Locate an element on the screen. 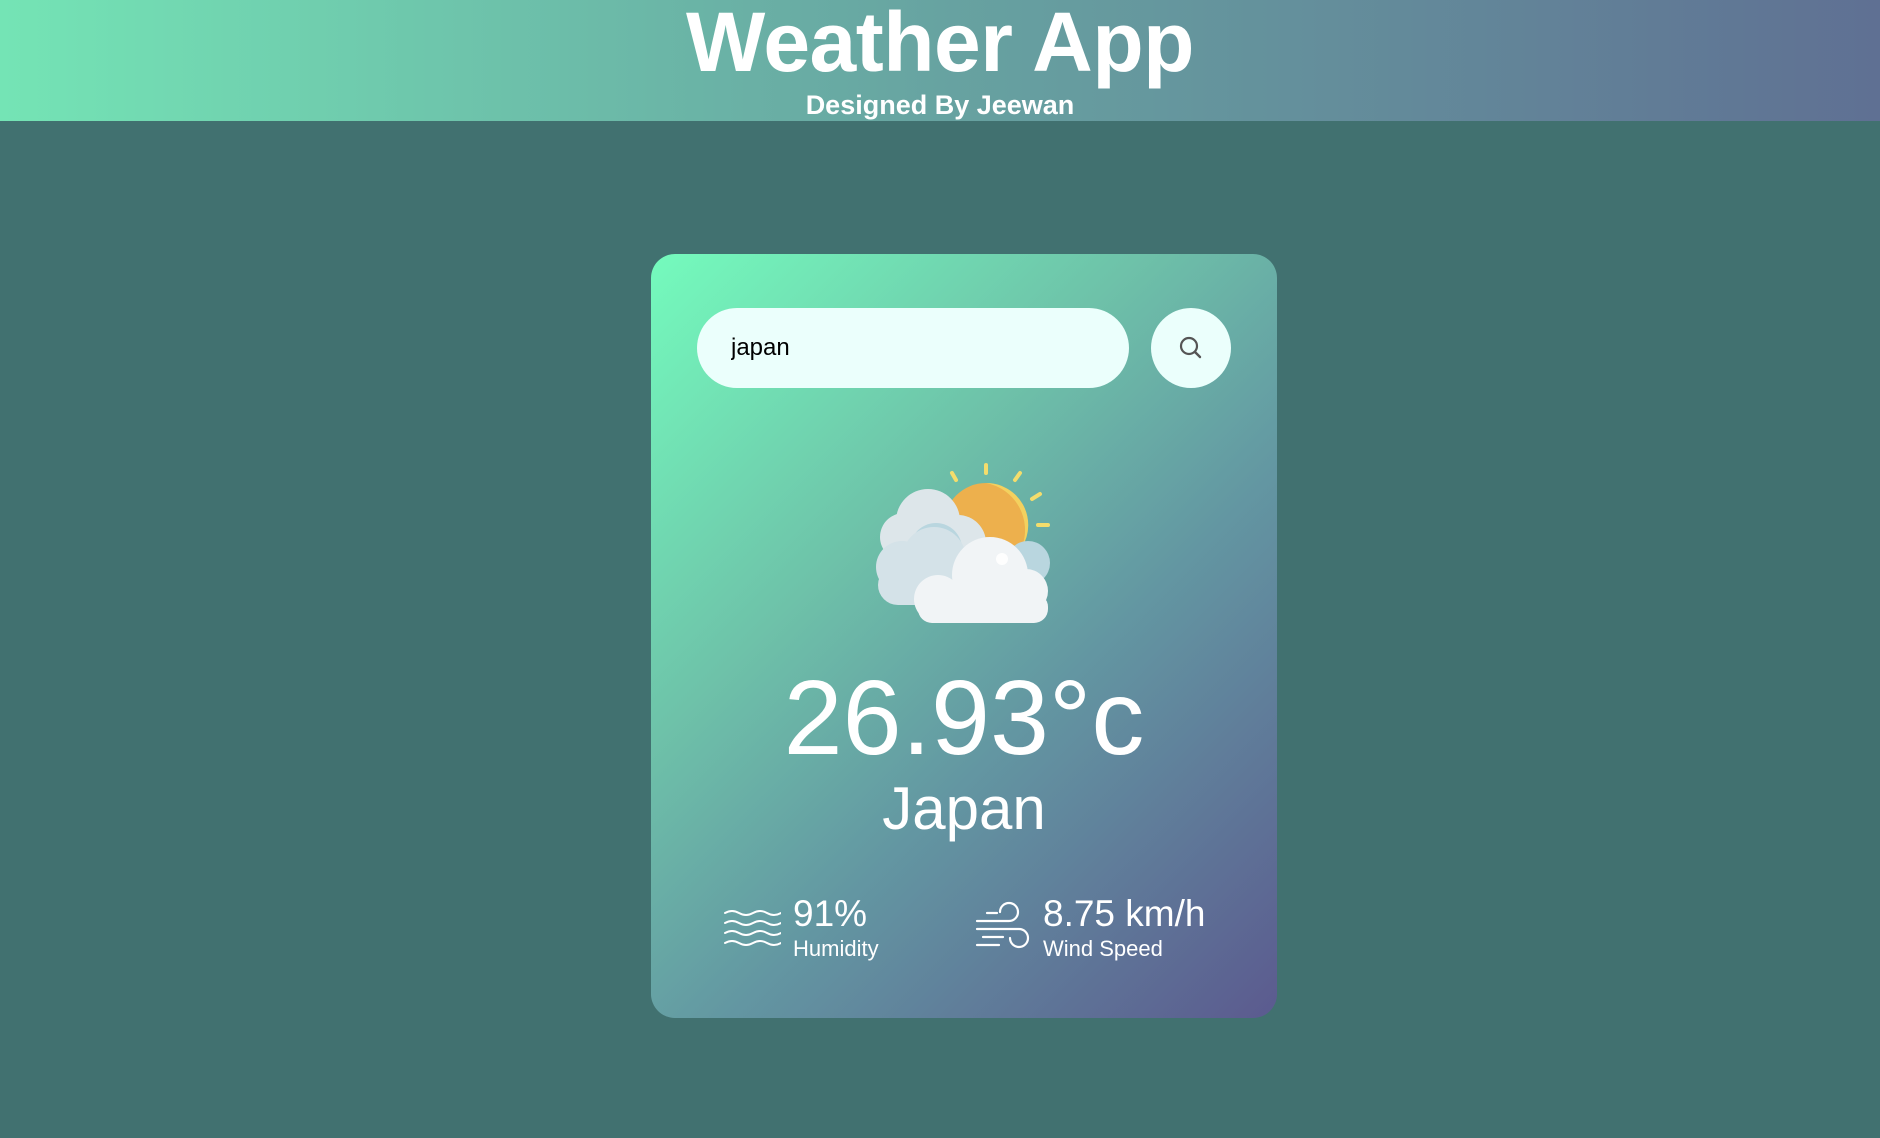  partly-cloudy-sun-icon is located at coordinates (963, 543).